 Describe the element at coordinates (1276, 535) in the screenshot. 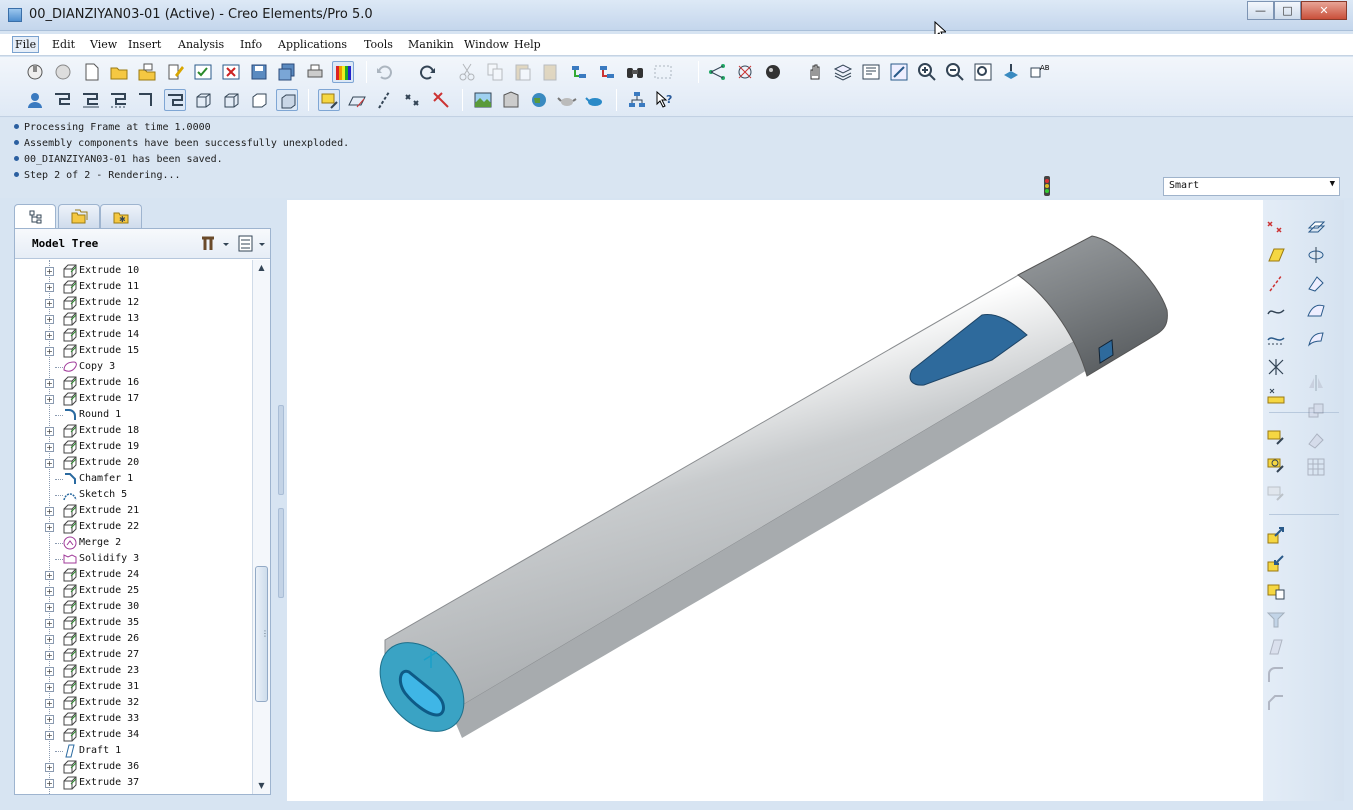

I see `assemble-icon` at that location.